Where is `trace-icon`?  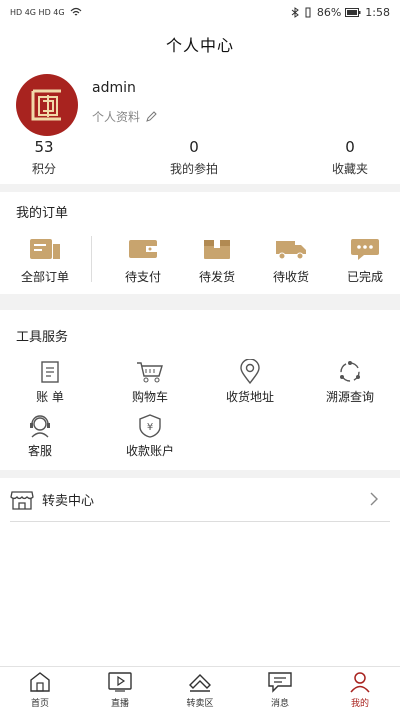
trace-icon is located at coordinates (350, 371).